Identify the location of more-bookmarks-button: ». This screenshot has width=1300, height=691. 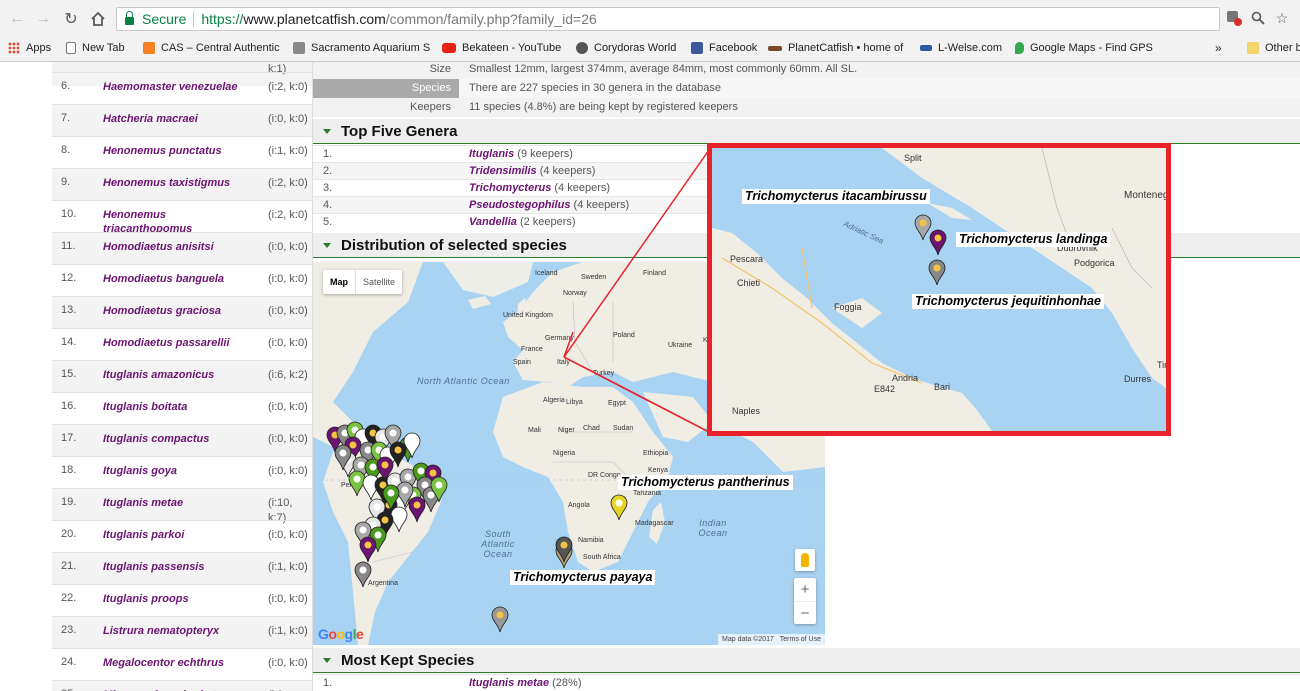
(1218, 48).